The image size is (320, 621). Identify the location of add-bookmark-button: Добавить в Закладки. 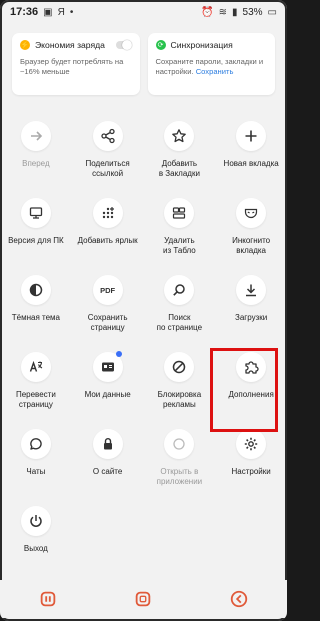
(180, 150).